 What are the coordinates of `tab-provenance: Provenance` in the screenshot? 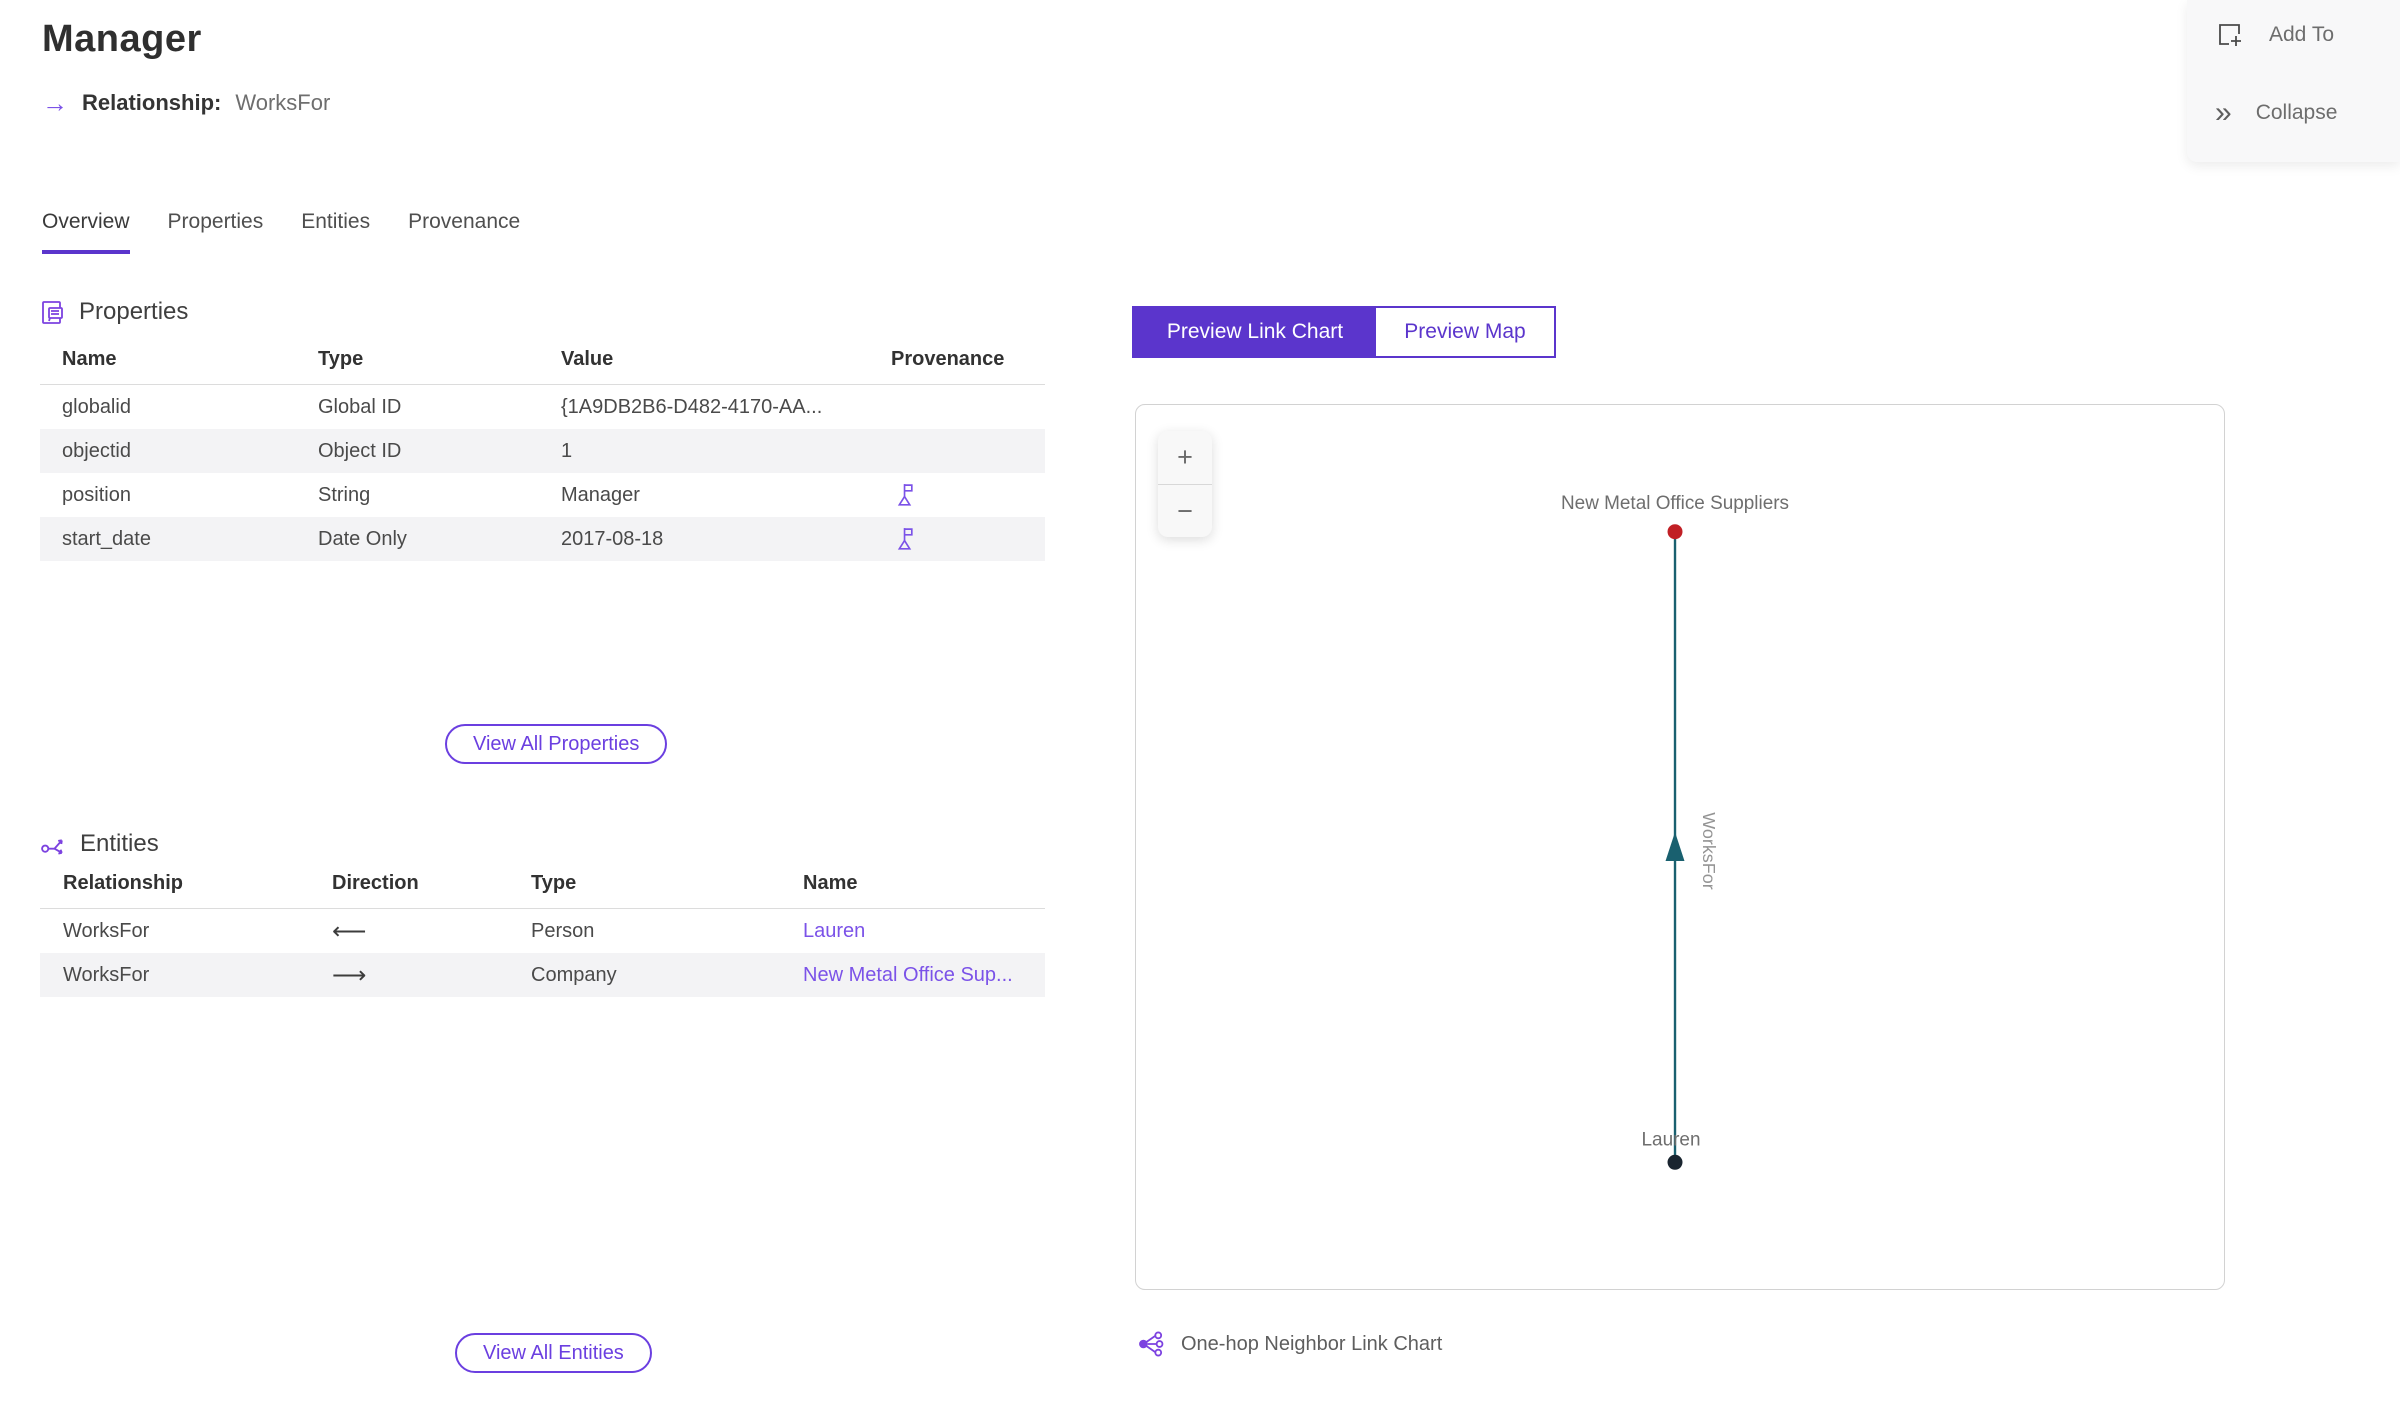 It's located at (464, 232).